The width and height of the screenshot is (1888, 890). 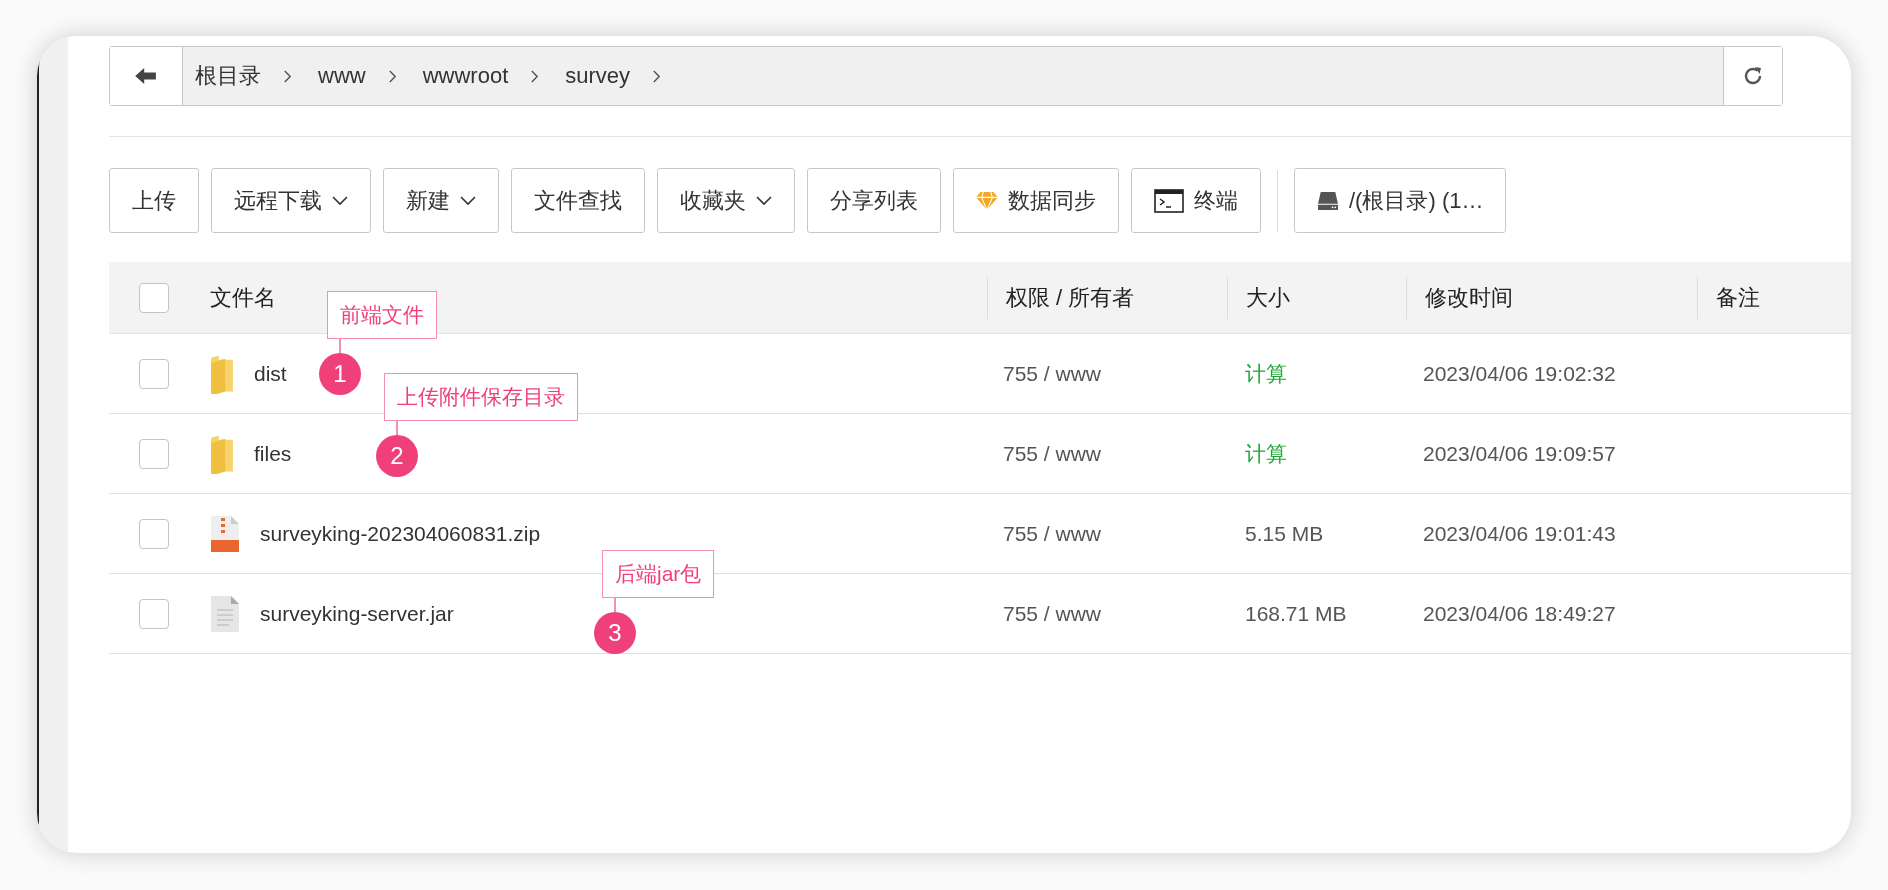 I want to click on number-badge: 2, so click(x=397, y=456).